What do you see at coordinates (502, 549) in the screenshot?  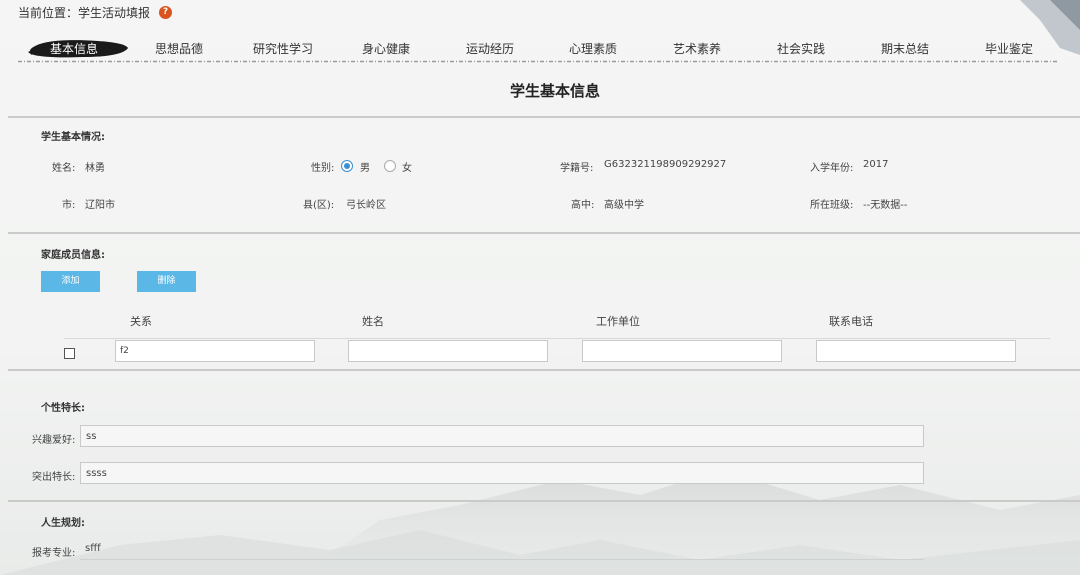 I see `major-input` at bounding box center [502, 549].